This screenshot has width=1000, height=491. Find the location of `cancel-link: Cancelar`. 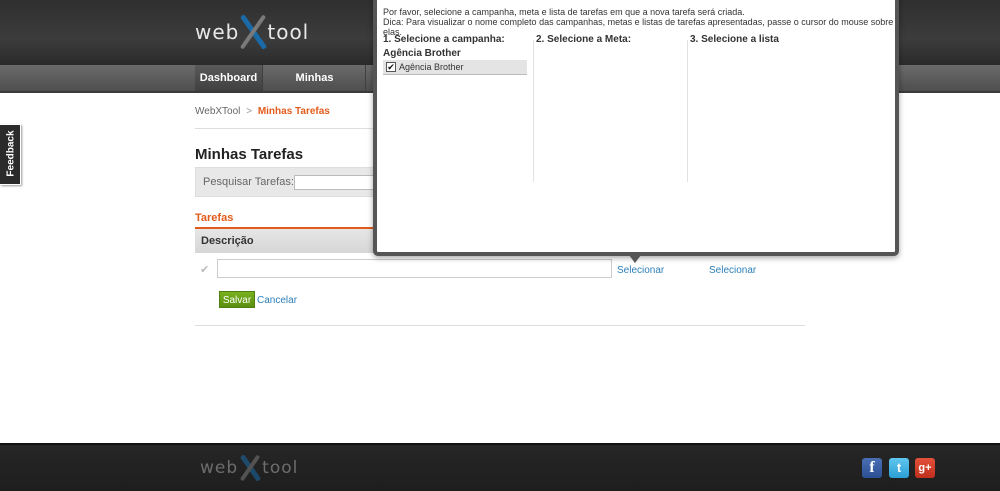

cancel-link: Cancelar is located at coordinates (277, 300).